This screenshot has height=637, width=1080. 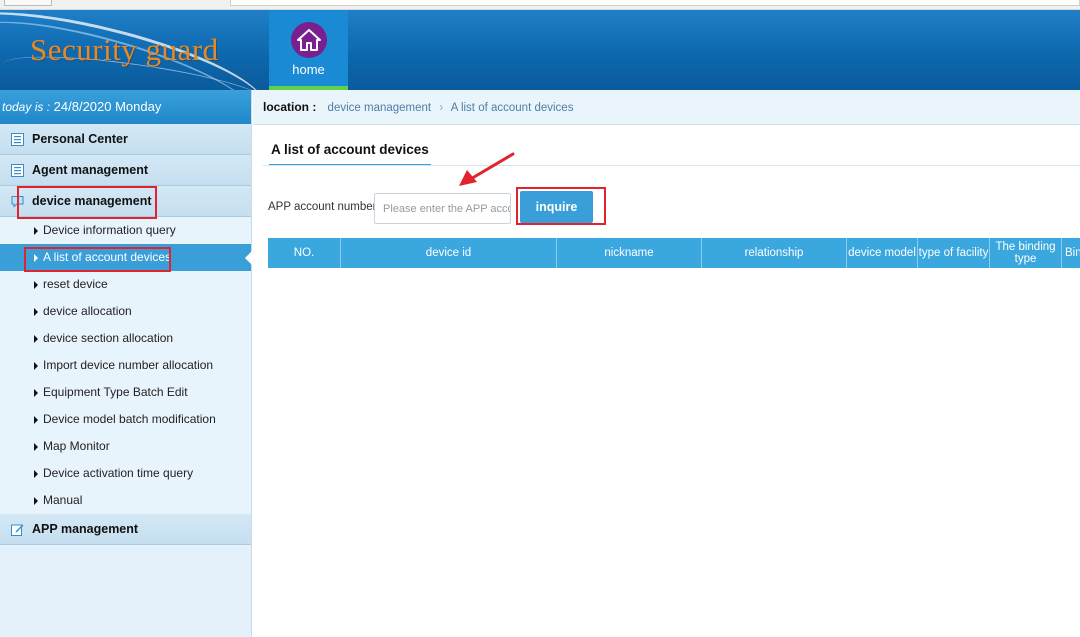 What do you see at coordinates (90, 170) in the screenshot?
I see `sidebar-group-label: Agent management` at bounding box center [90, 170].